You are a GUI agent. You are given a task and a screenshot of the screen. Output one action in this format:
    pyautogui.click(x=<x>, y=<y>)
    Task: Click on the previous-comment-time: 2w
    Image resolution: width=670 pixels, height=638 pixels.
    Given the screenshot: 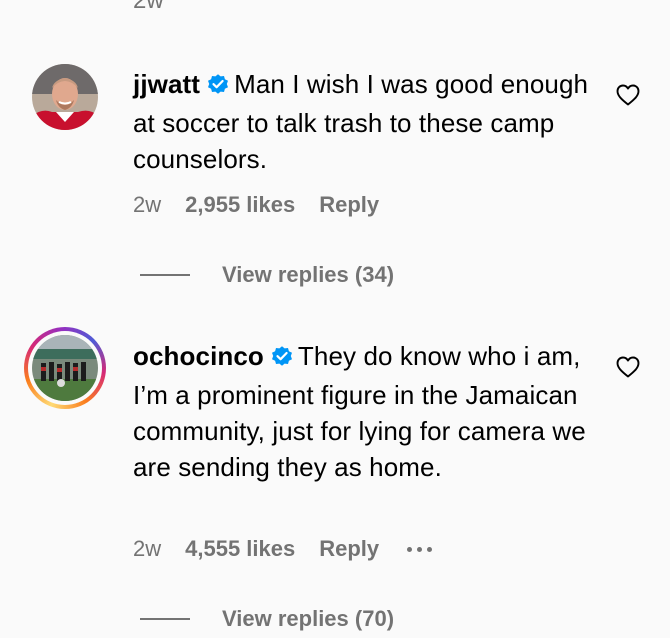 What is the action you would take?
    pyautogui.click(x=148, y=7)
    